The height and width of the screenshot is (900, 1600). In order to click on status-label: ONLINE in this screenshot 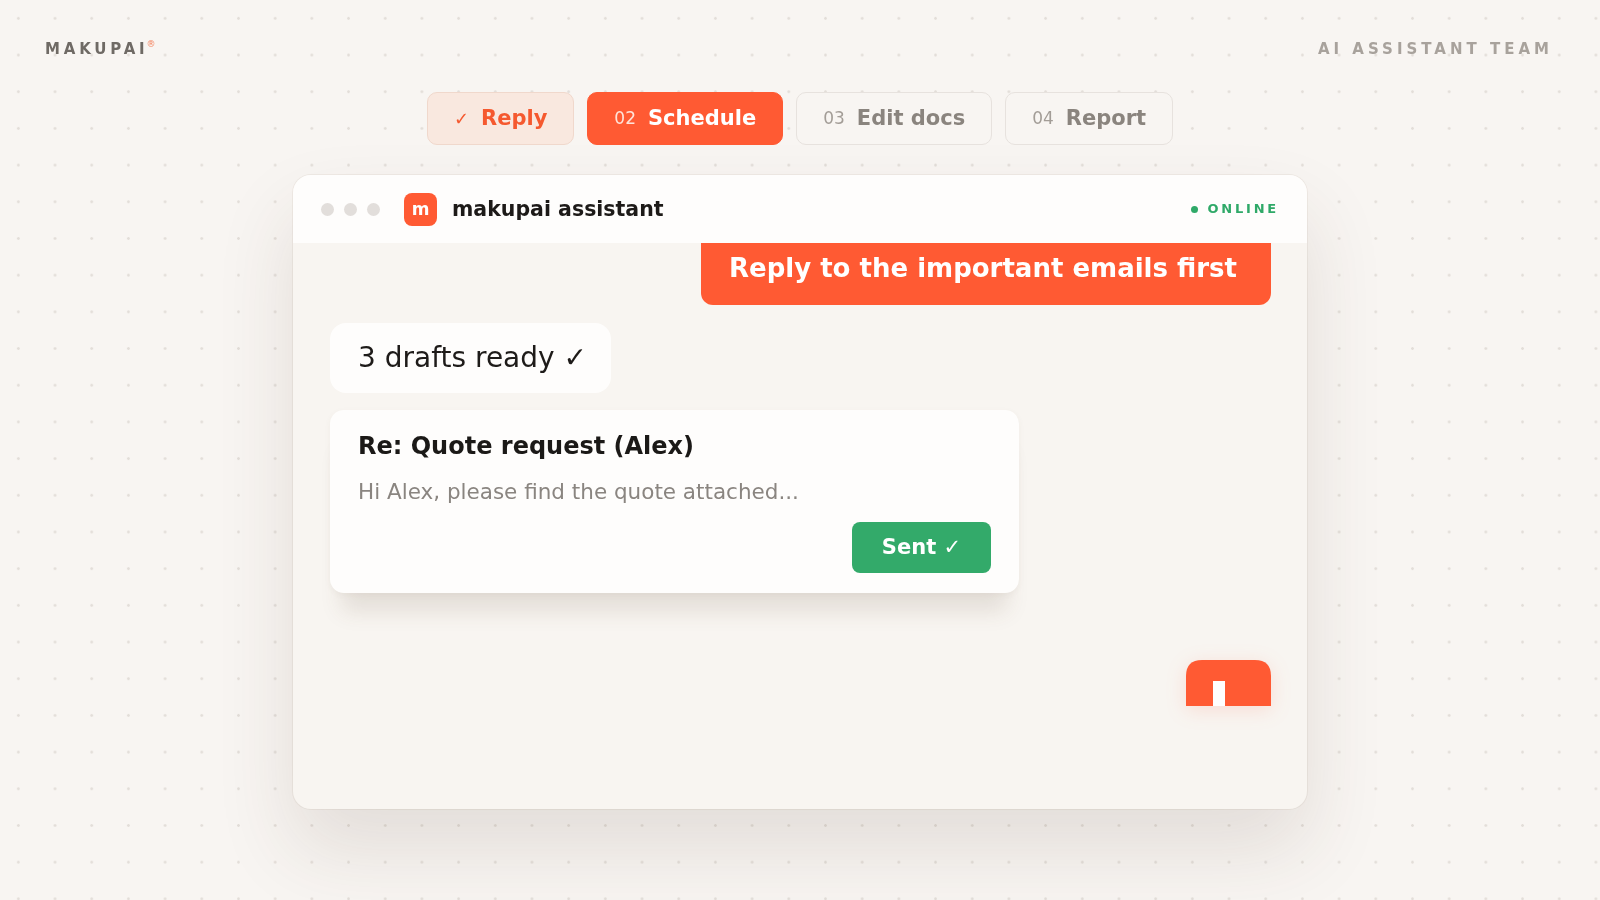, I will do `click(1243, 209)`.